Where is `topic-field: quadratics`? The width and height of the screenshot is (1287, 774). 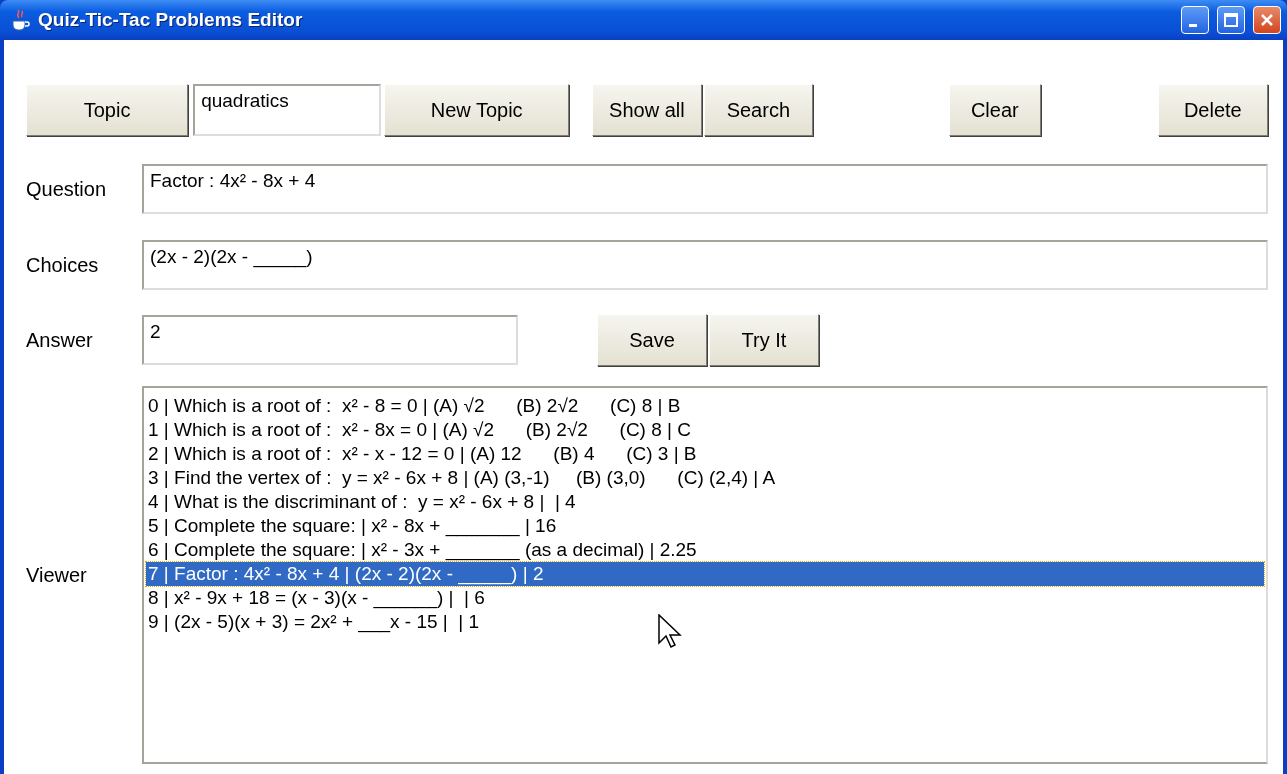 topic-field: quadratics is located at coordinates (287, 110).